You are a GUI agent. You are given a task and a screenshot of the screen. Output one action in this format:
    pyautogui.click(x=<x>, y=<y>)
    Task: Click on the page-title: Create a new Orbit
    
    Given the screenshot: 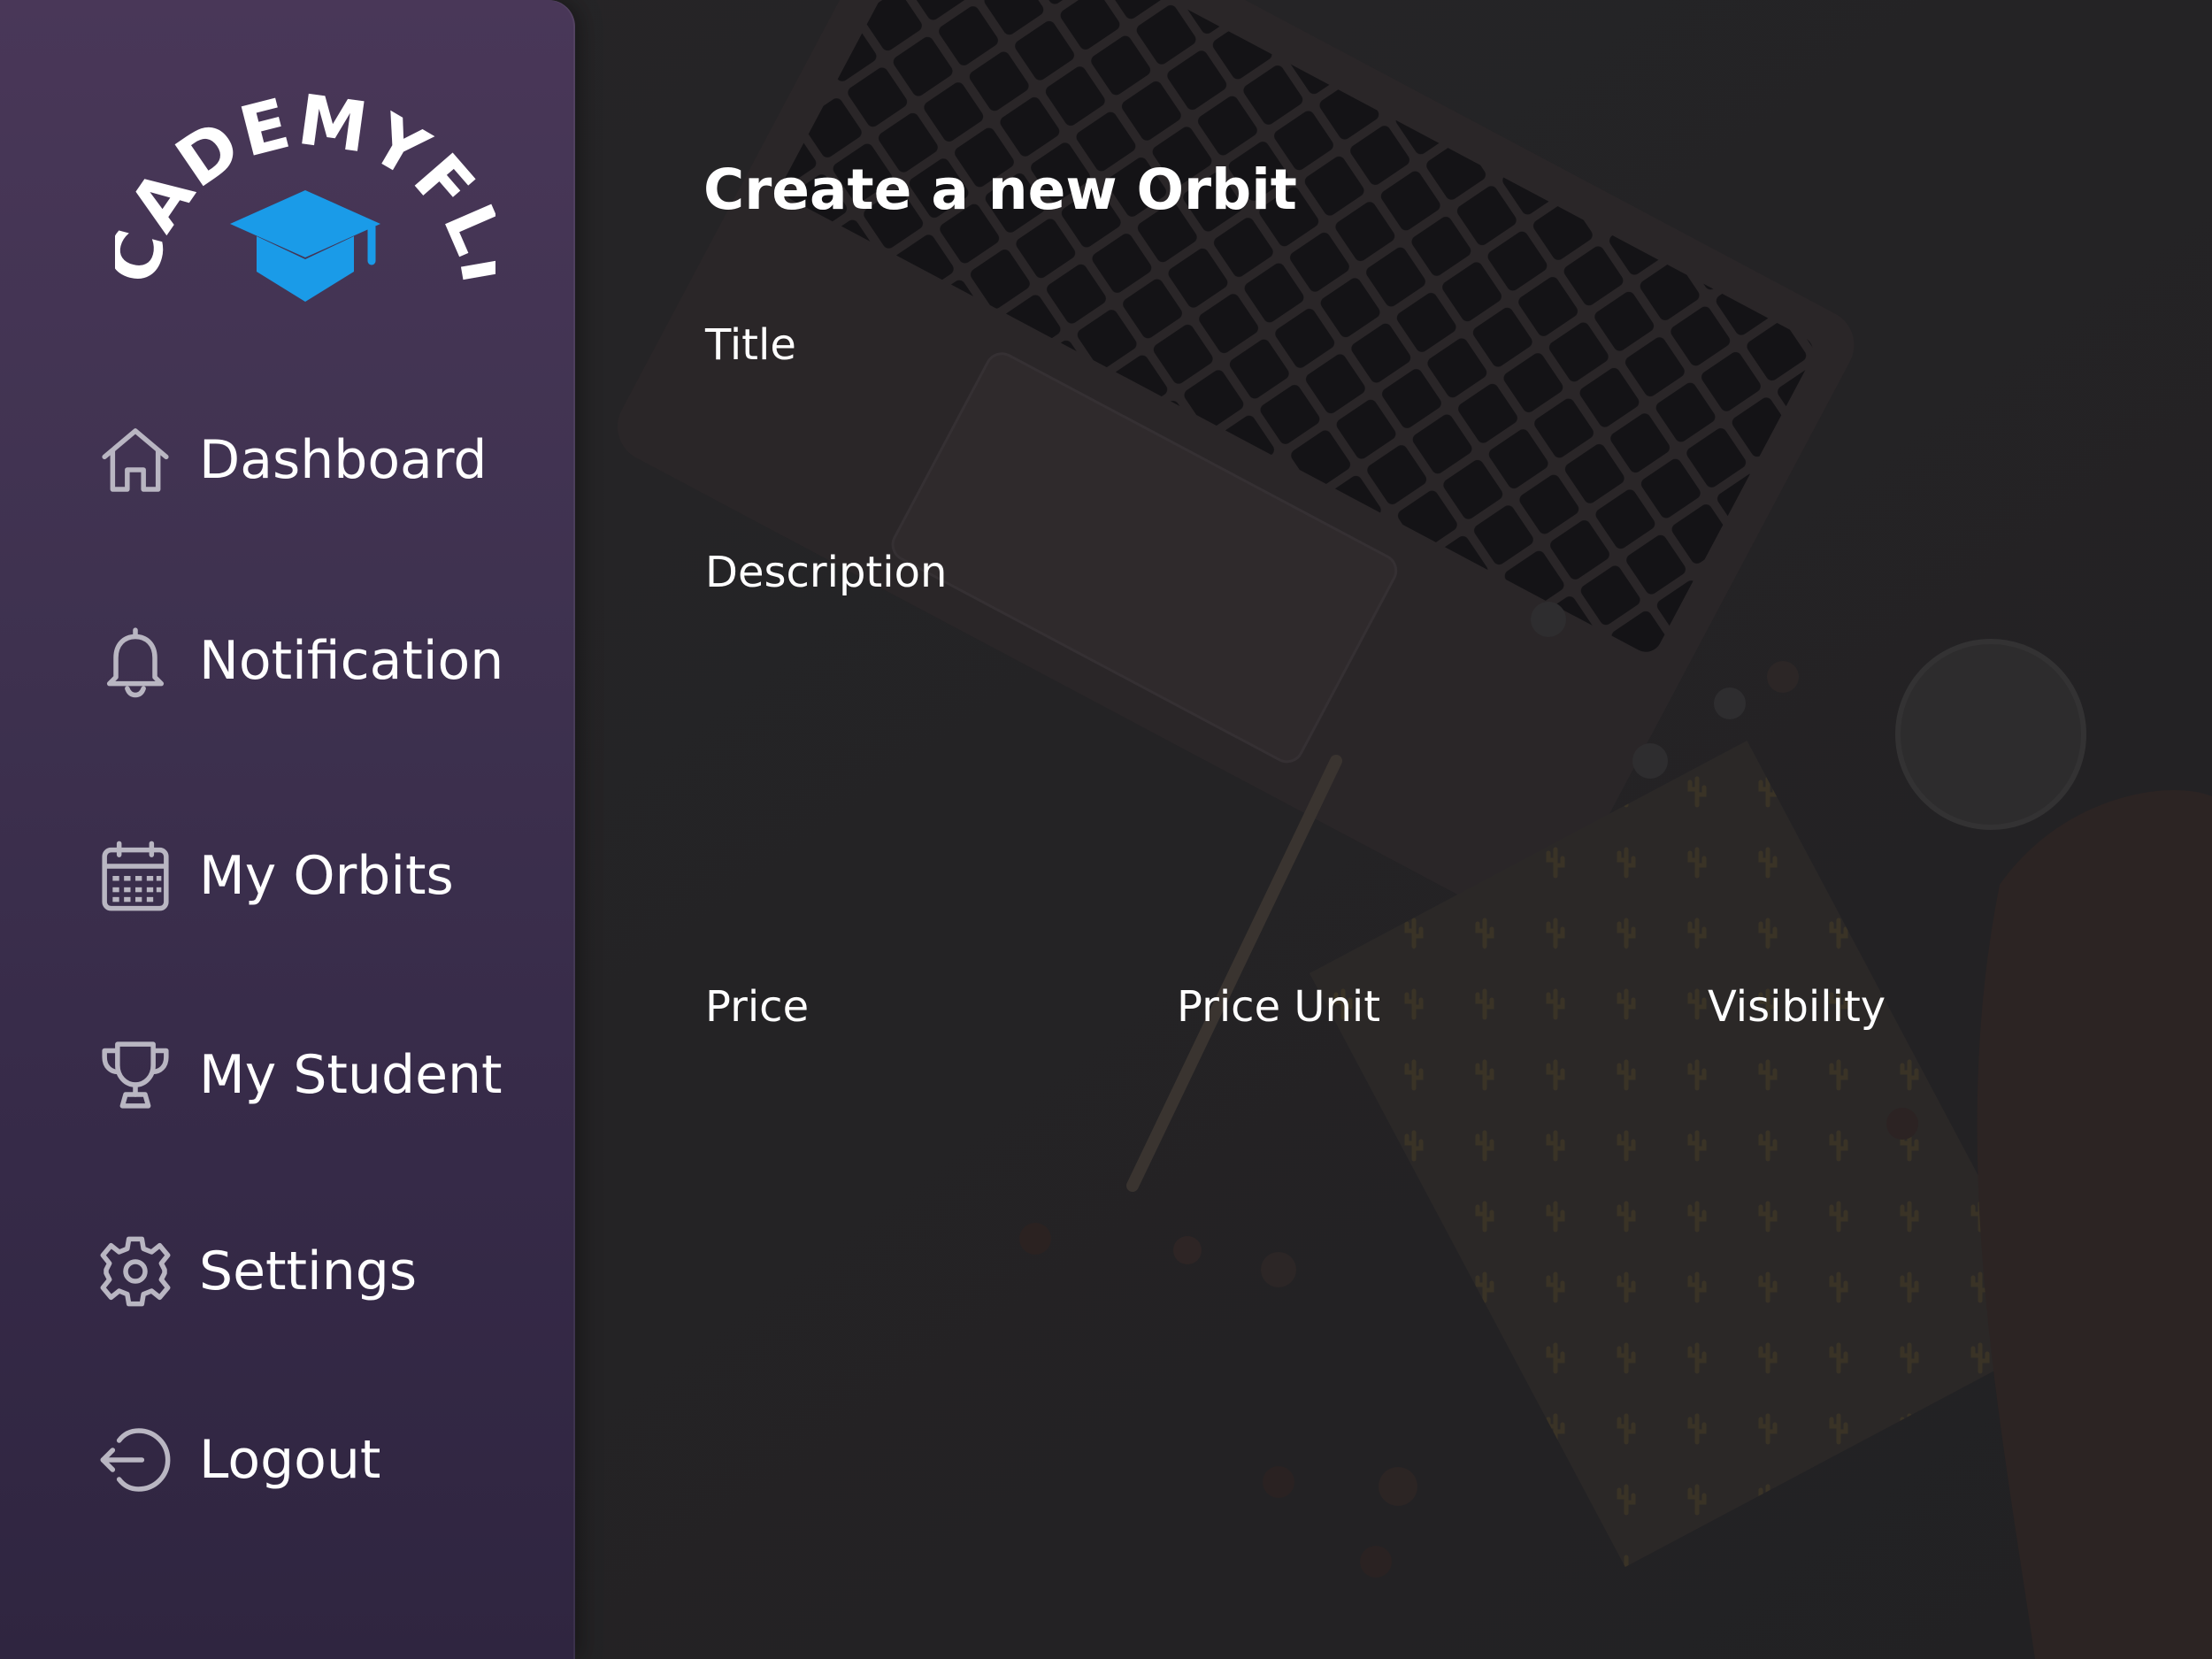 What is the action you would take?
    pyautogui.click(x=1000, y=190)
    